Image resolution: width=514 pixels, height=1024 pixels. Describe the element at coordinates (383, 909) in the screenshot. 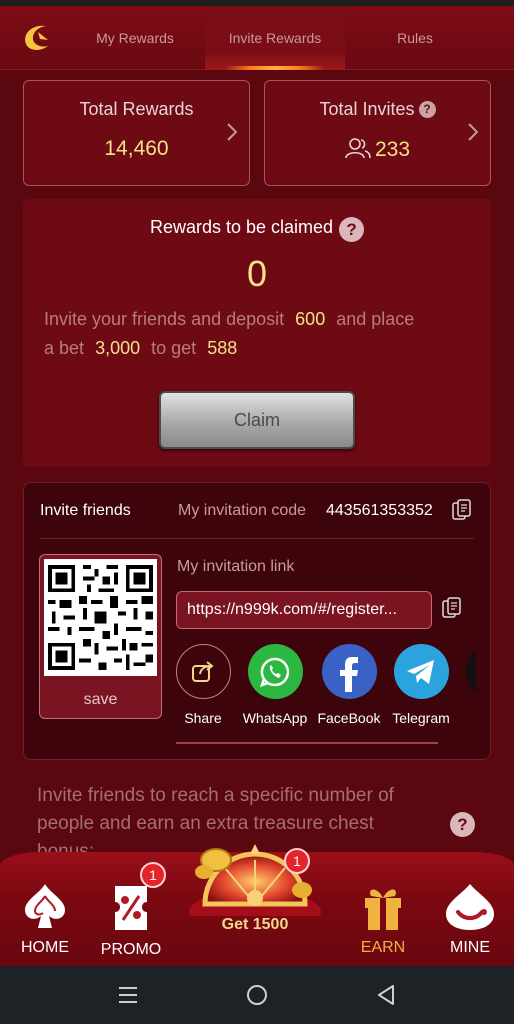

I see `gift-icon` at that location.